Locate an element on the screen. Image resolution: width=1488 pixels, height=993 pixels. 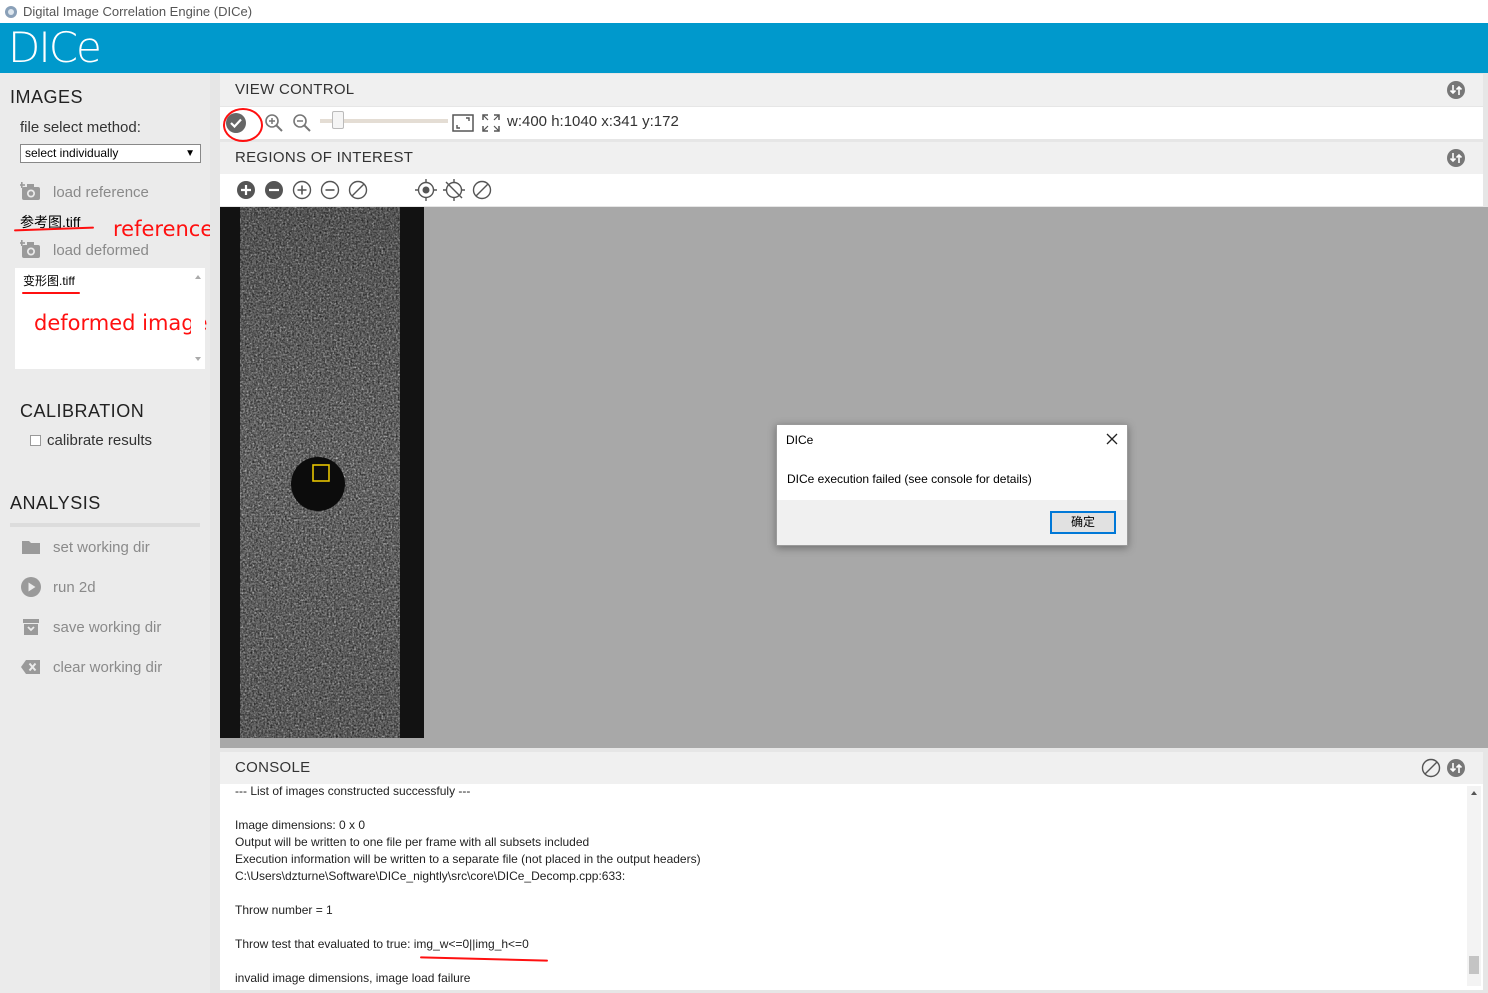
save-working-dir-button: save working dir is located at coordinates (90, 627).